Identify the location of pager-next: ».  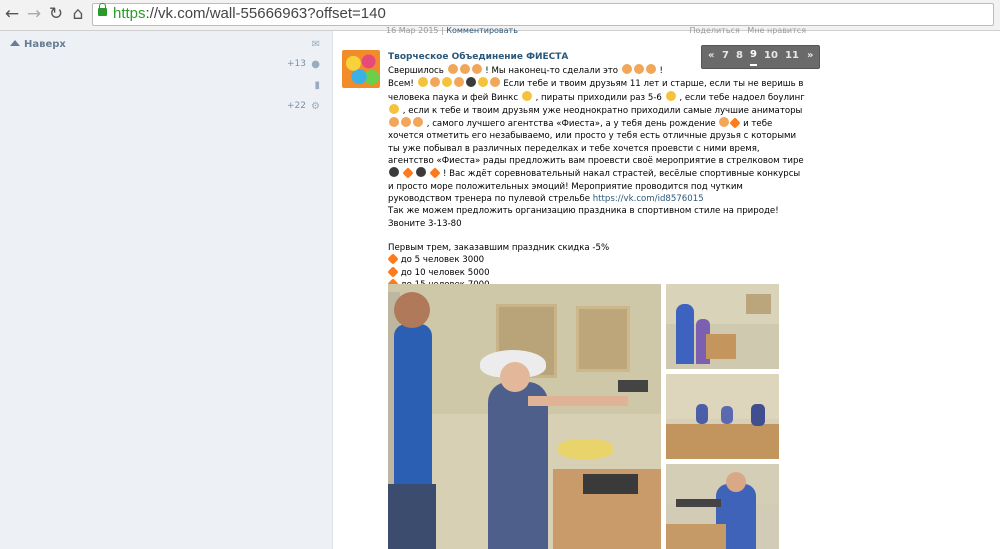
(810, 56).